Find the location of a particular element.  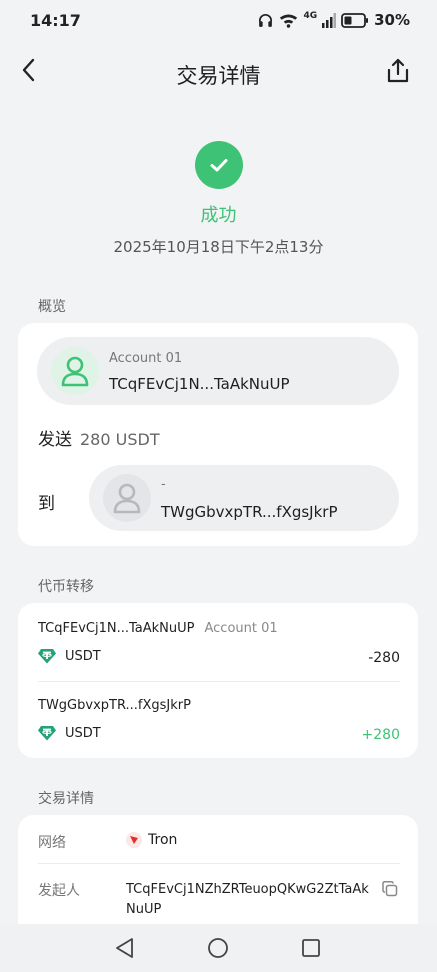

to-label: 到 is located at coordinates (46, 504).